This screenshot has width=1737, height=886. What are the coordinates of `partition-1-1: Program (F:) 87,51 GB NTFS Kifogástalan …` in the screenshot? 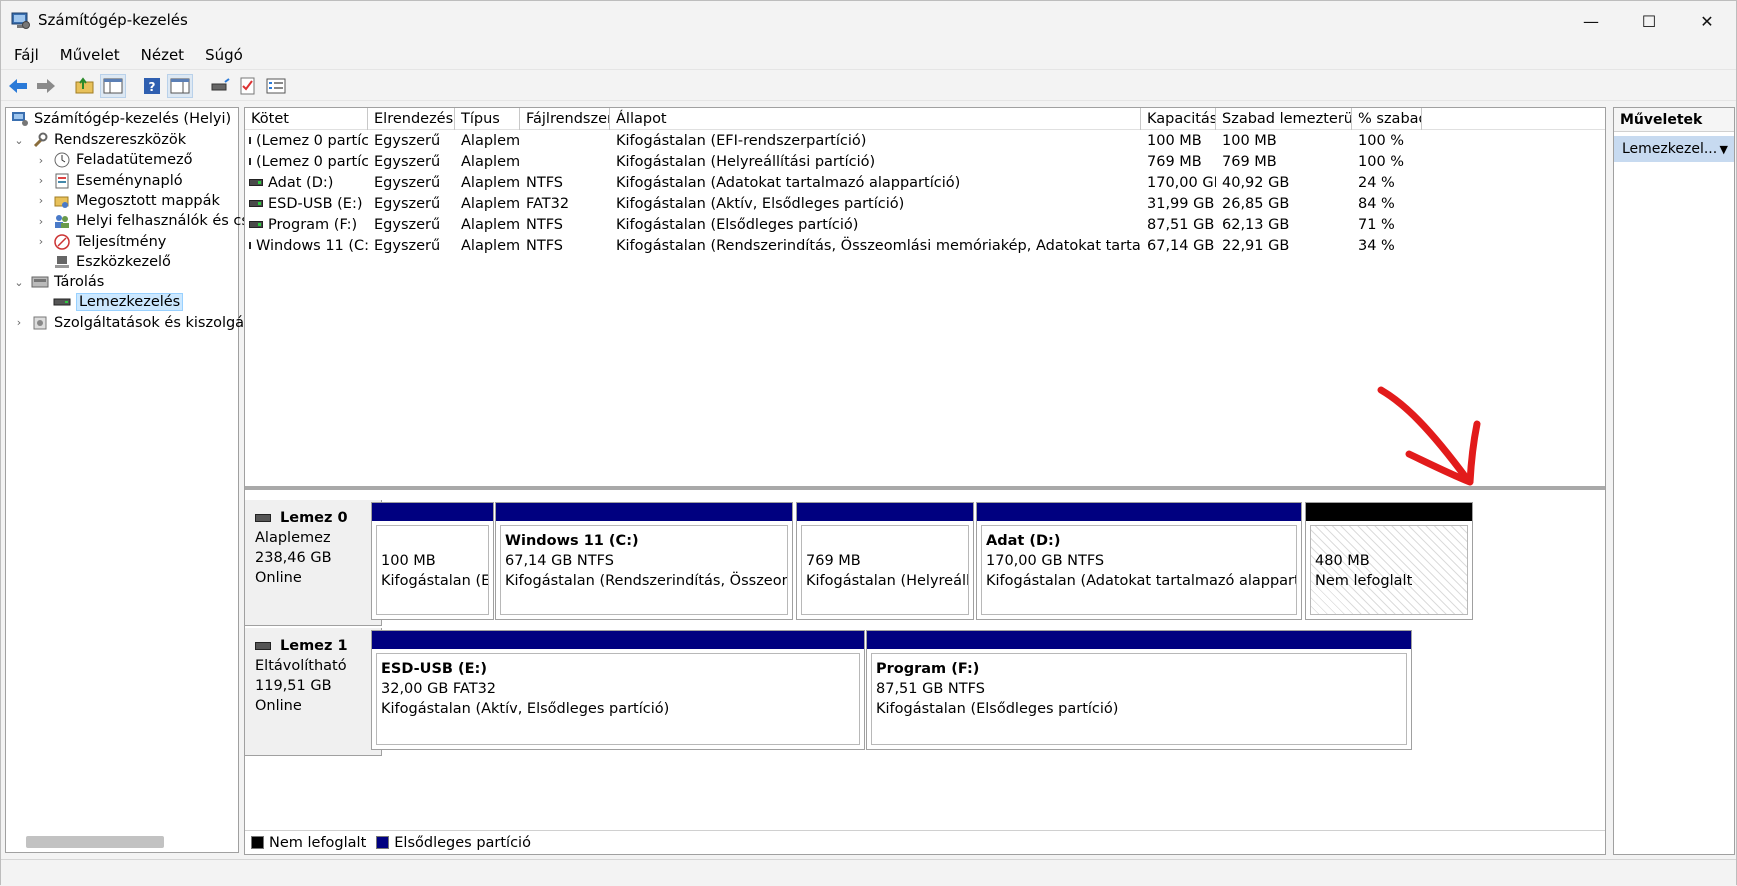 It's located at (1139, 690).